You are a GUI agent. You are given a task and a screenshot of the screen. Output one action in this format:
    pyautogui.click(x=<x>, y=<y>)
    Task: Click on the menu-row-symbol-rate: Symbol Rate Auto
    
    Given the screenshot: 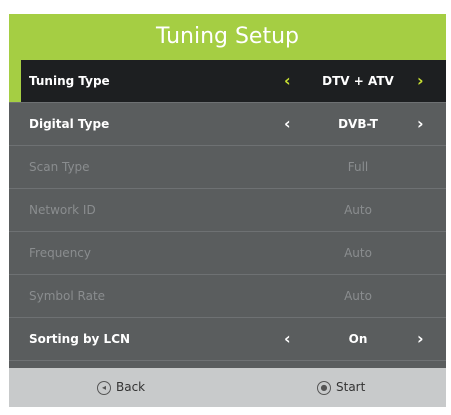 What is the action you would take?
    pyautogui.click(x=227, y=296)
    